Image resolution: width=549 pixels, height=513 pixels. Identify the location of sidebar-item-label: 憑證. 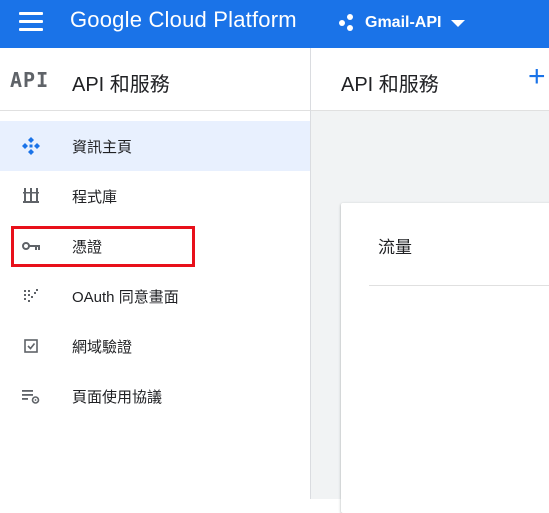
(87, 247).